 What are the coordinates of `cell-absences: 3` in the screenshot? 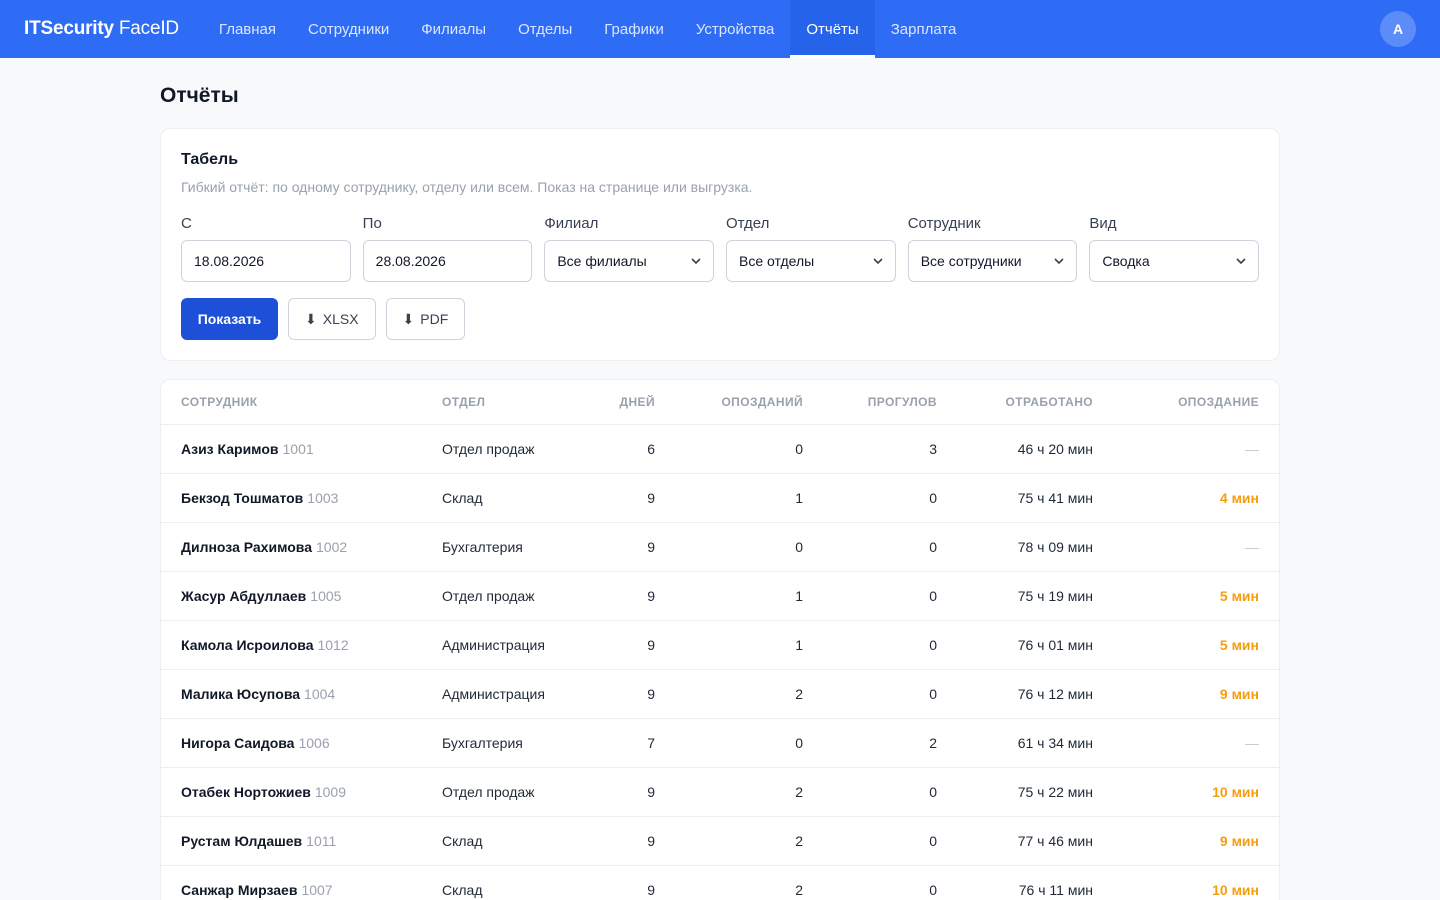 It's located at (890, 449).